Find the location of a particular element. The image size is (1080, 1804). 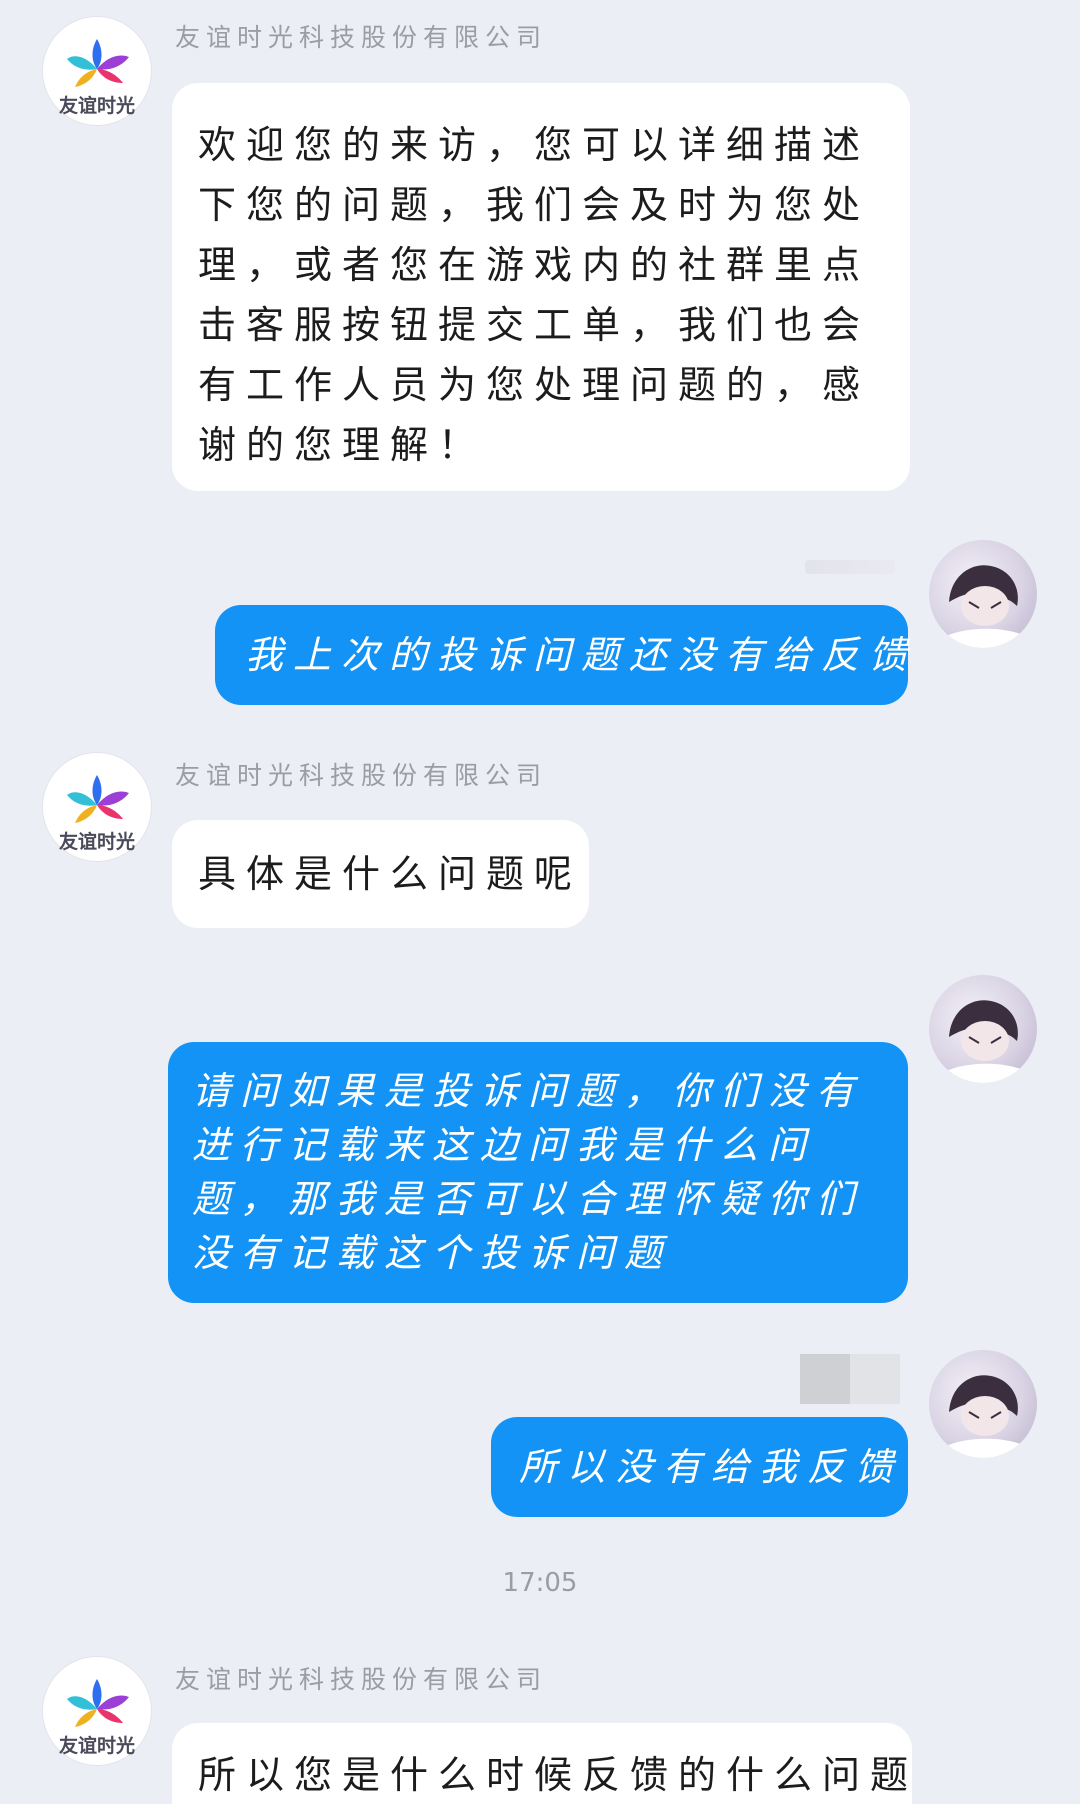

message-timestamp: 17:05 is located at coordinates (540, 1583).